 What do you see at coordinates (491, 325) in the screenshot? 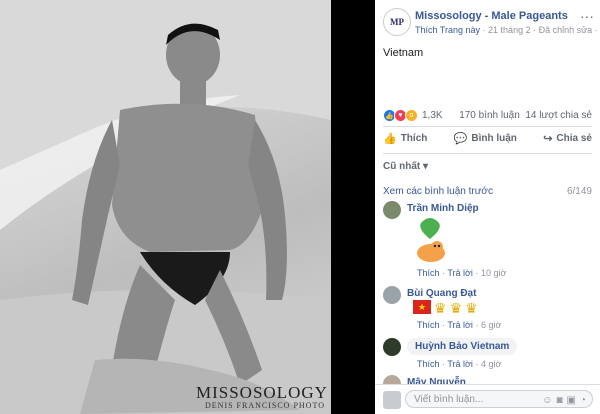
I see `comment-time: 6 giờ` at bounding box center [491, 325].